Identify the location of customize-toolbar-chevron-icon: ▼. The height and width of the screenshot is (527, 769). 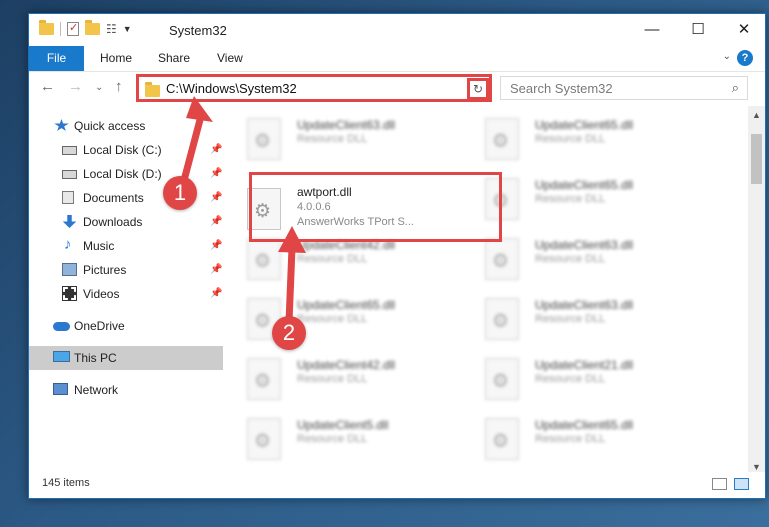
(127, 29).